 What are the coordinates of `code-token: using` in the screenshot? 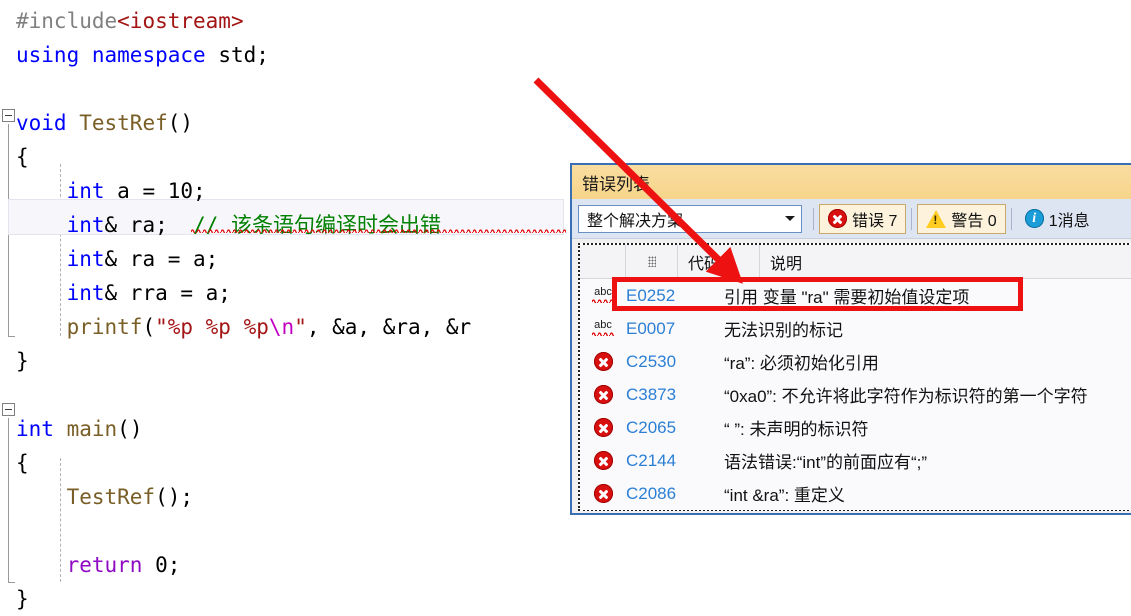 It's located at (48, 55).